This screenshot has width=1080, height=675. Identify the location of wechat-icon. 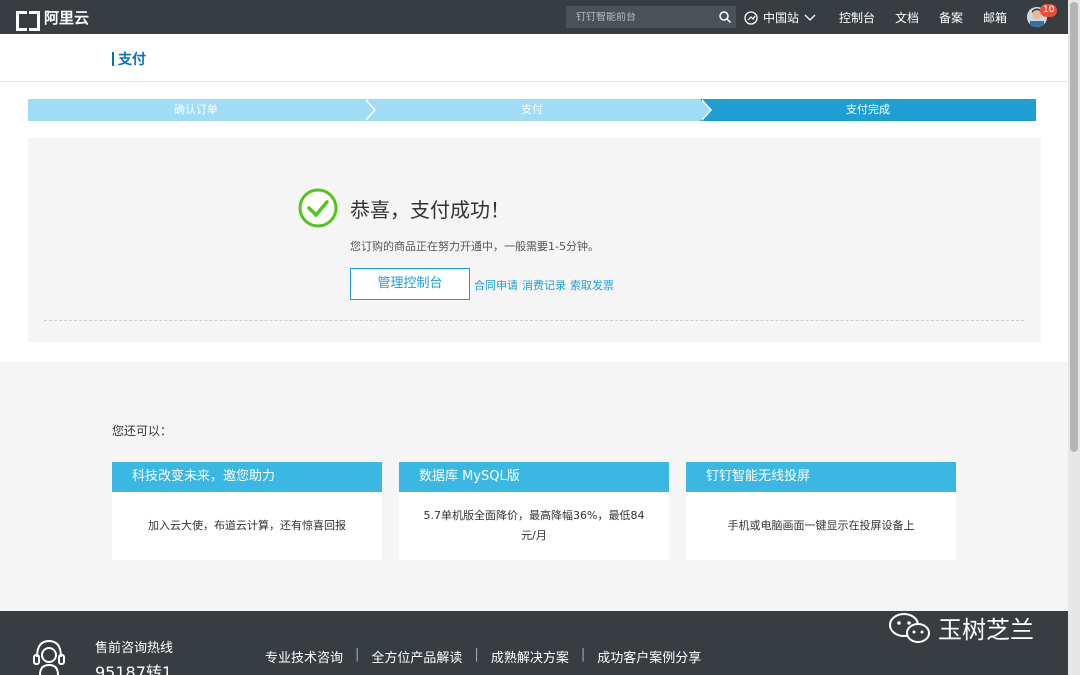
(909, 627).